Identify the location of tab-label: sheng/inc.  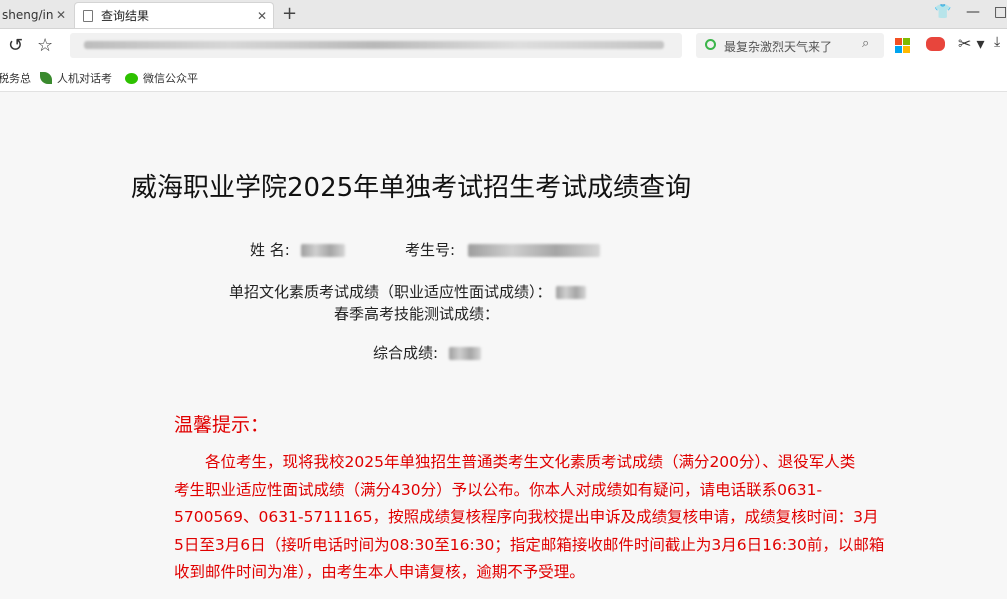
(28, 15).